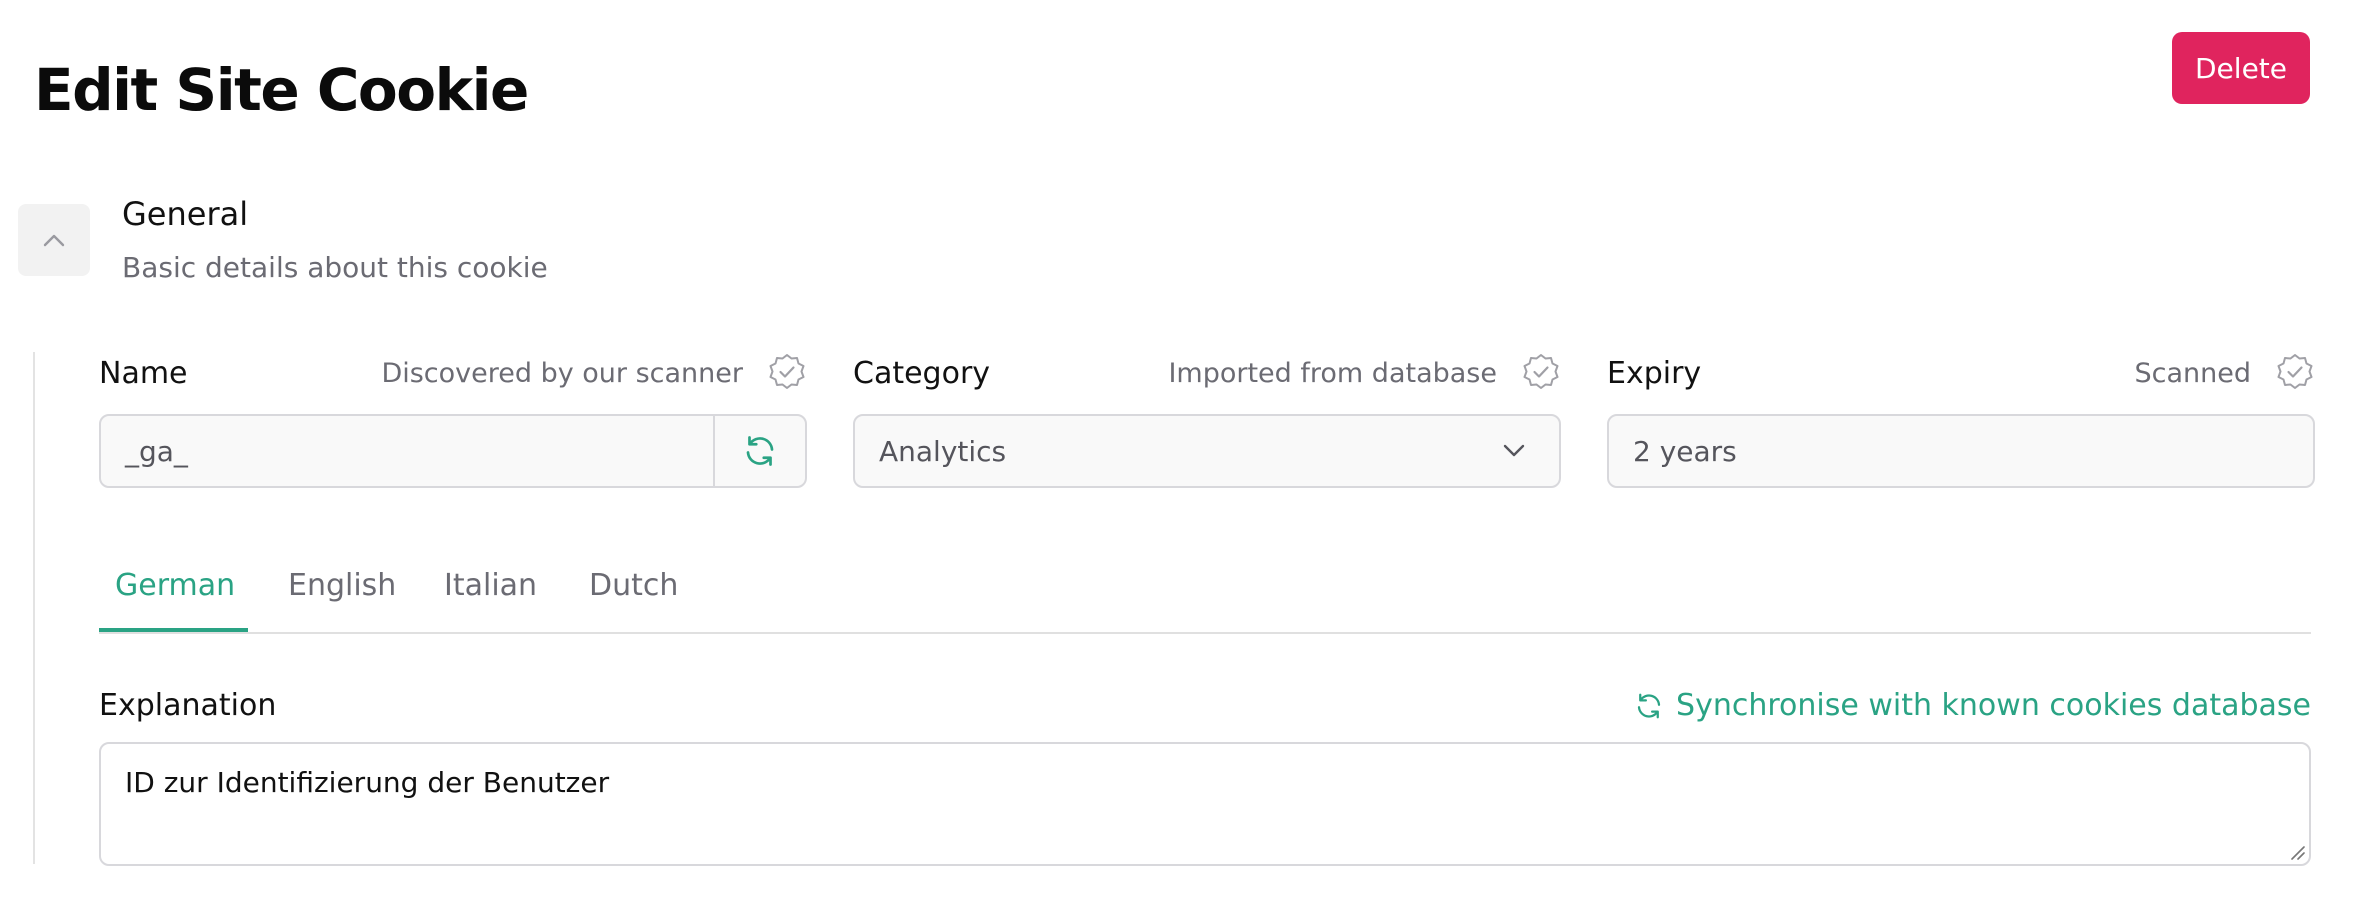 The width and height of the screenshot is (2358, 912). What do you see at coordinates (342, 596) in the screenshot?
I see `tab-english: English` at bounding box center [342, 596].